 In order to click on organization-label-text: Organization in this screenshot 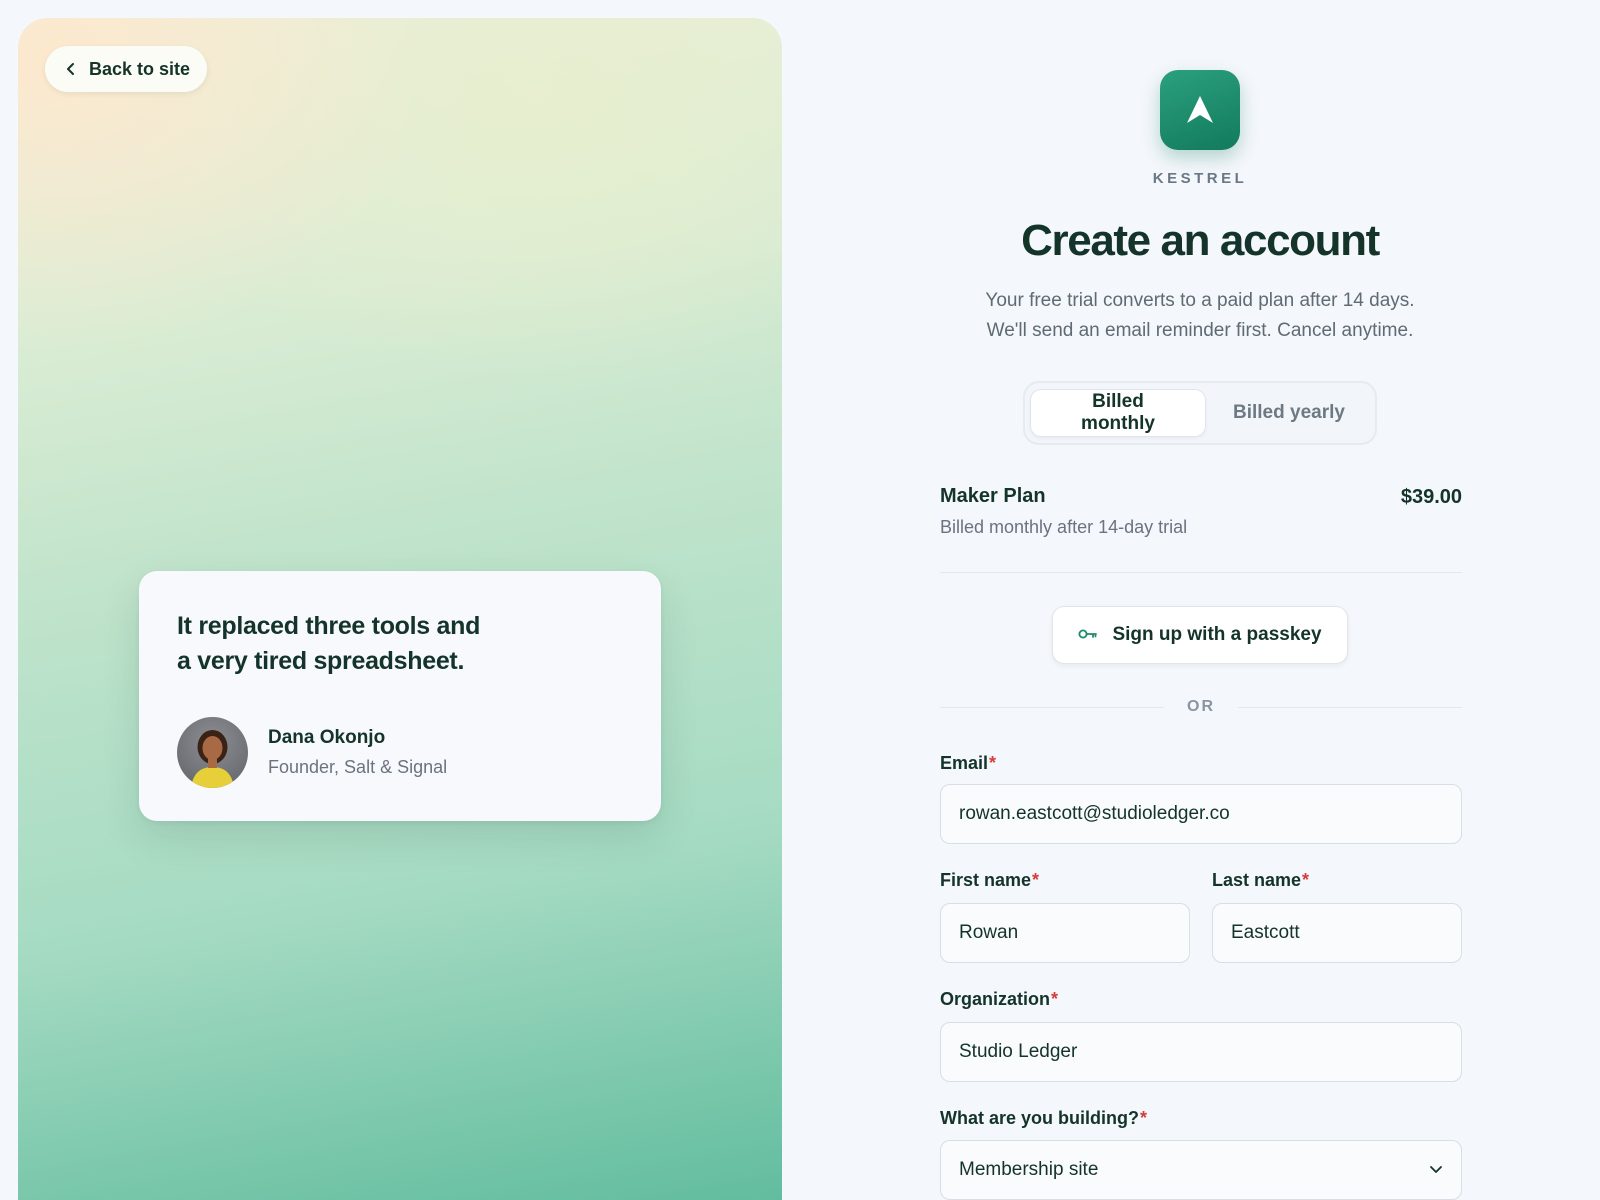, I will do `click(995, 999)`.